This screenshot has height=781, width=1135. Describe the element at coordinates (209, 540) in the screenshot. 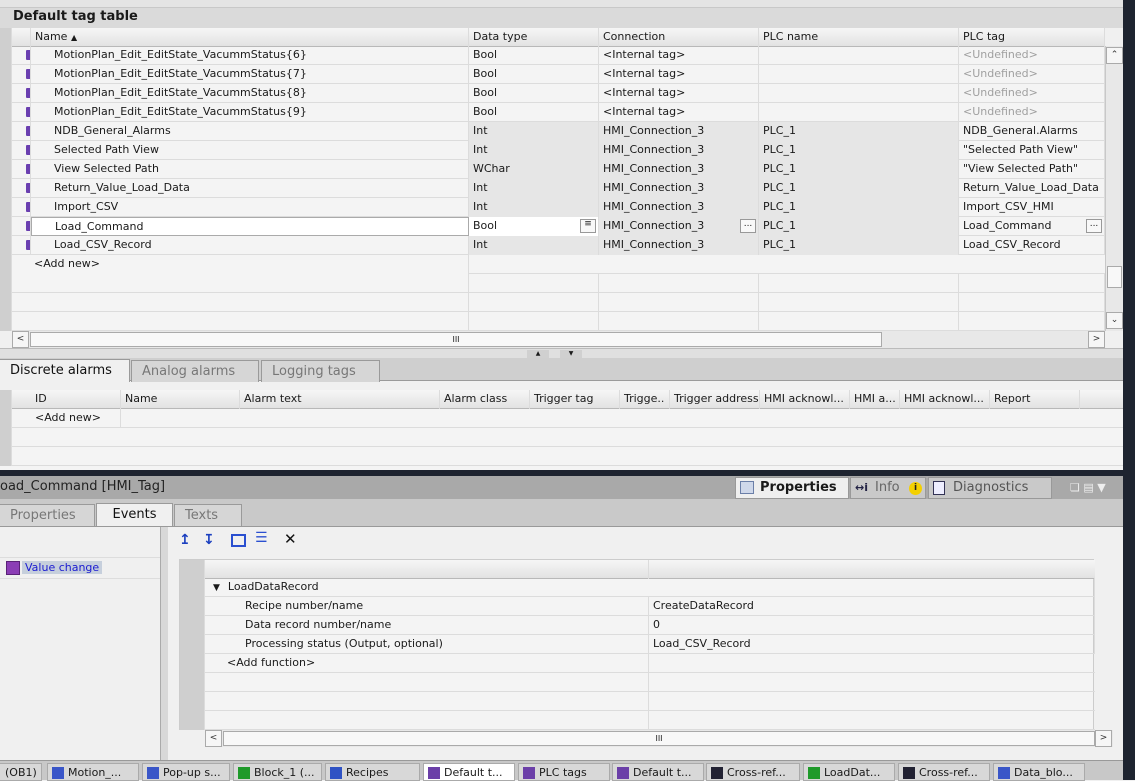

I see `move-down-icon: ↧` at that location.